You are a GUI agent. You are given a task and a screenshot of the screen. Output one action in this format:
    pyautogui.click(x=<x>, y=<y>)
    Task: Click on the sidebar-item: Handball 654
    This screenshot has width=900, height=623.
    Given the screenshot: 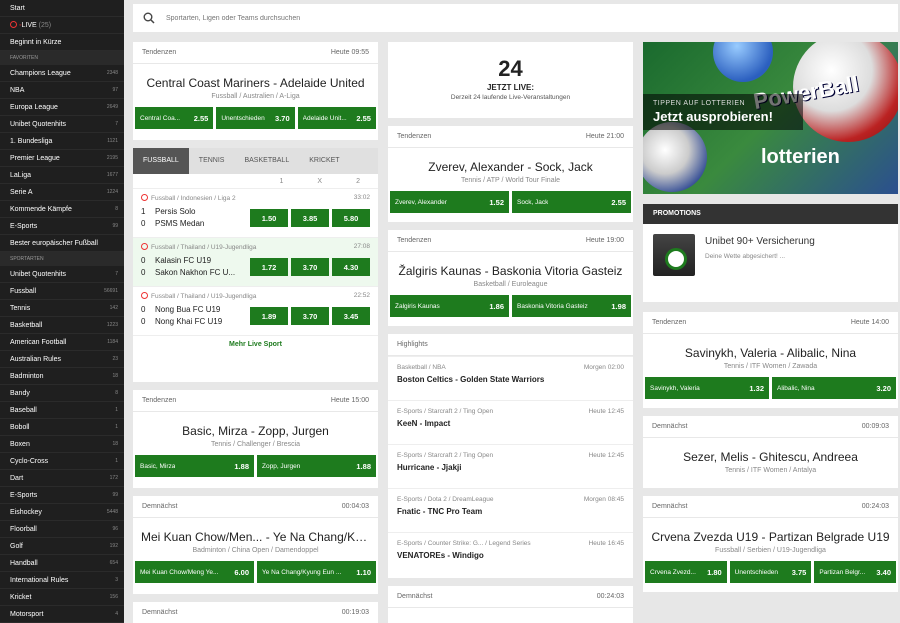 What is the action you would take?
    pyautogui.click(x=62, y=563)
    